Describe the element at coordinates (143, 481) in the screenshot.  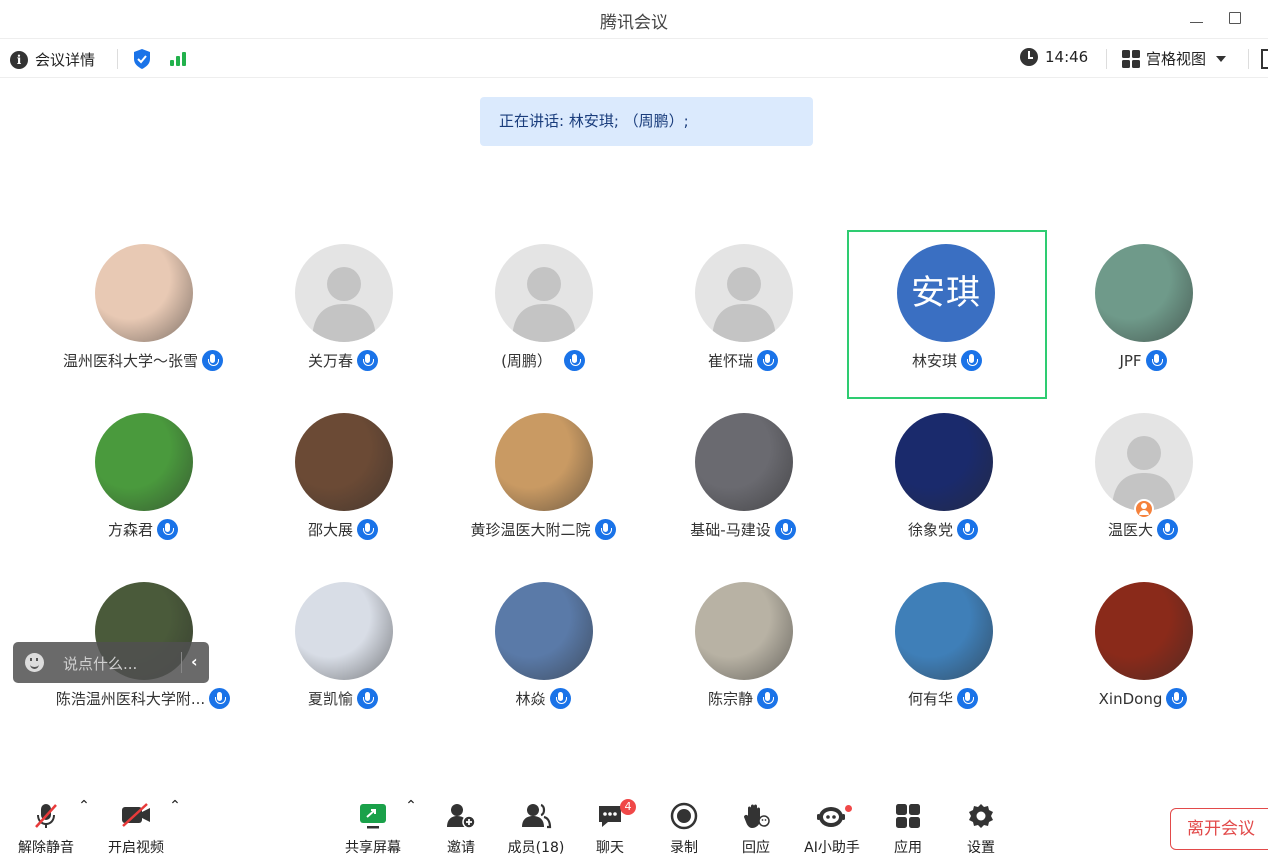
I see `participant-tile: 方森君` at that location.